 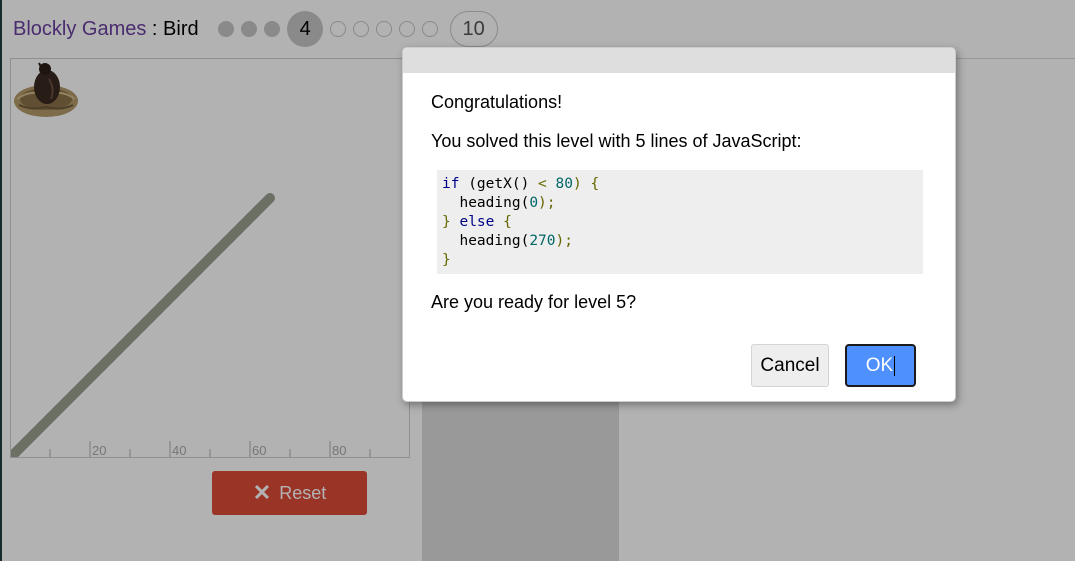 I want to click on code-line: heading(0);, so click(x=682, y=203).